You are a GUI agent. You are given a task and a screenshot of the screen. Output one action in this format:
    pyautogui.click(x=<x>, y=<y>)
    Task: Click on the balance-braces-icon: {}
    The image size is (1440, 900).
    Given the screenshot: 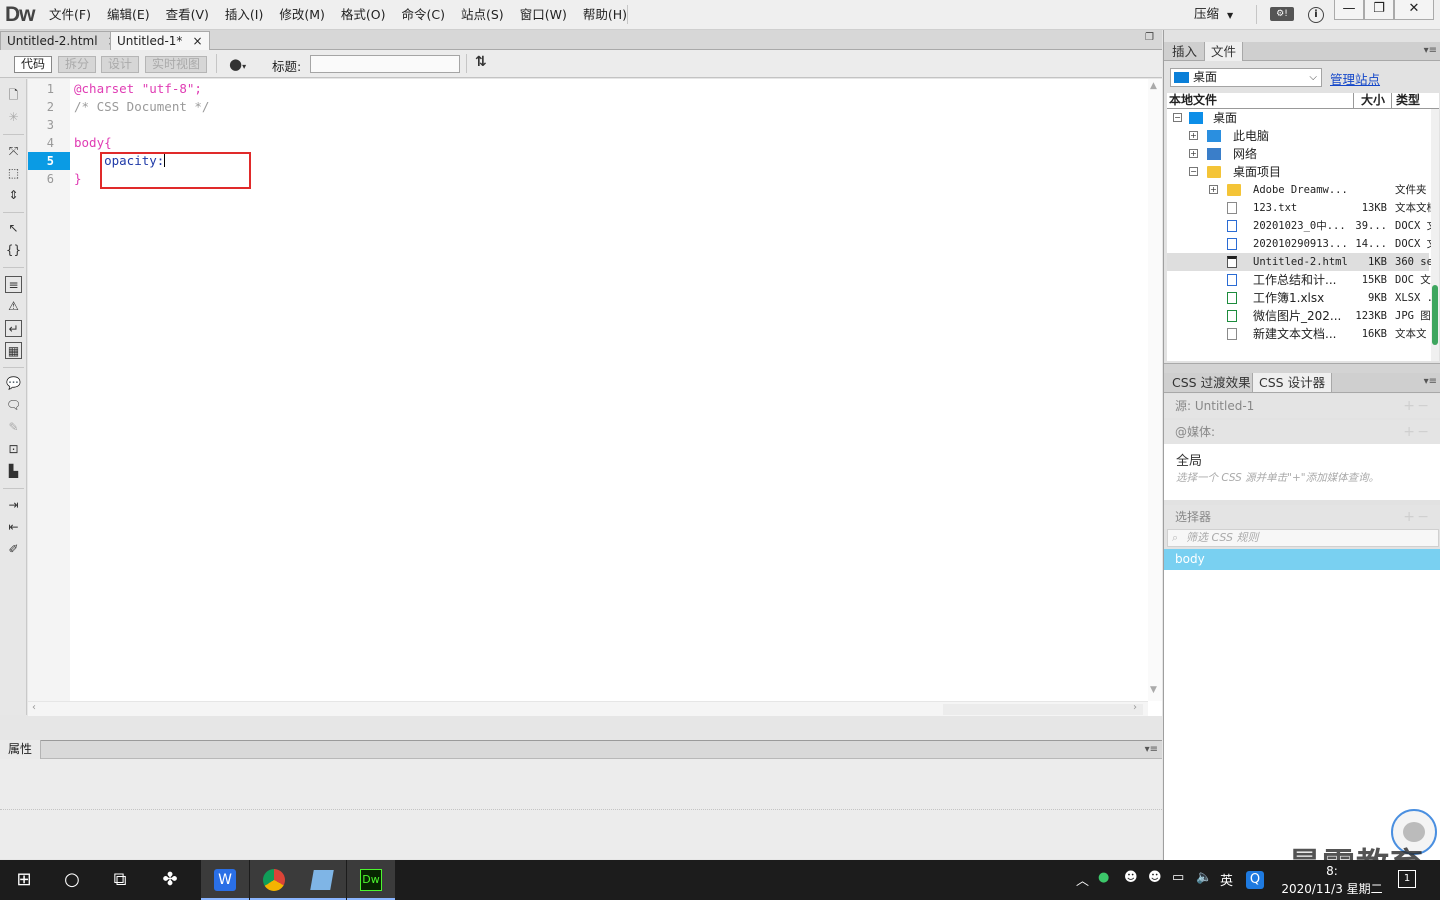 What is the action you would take?
    pyautogui.click(x=13, y=250)
    